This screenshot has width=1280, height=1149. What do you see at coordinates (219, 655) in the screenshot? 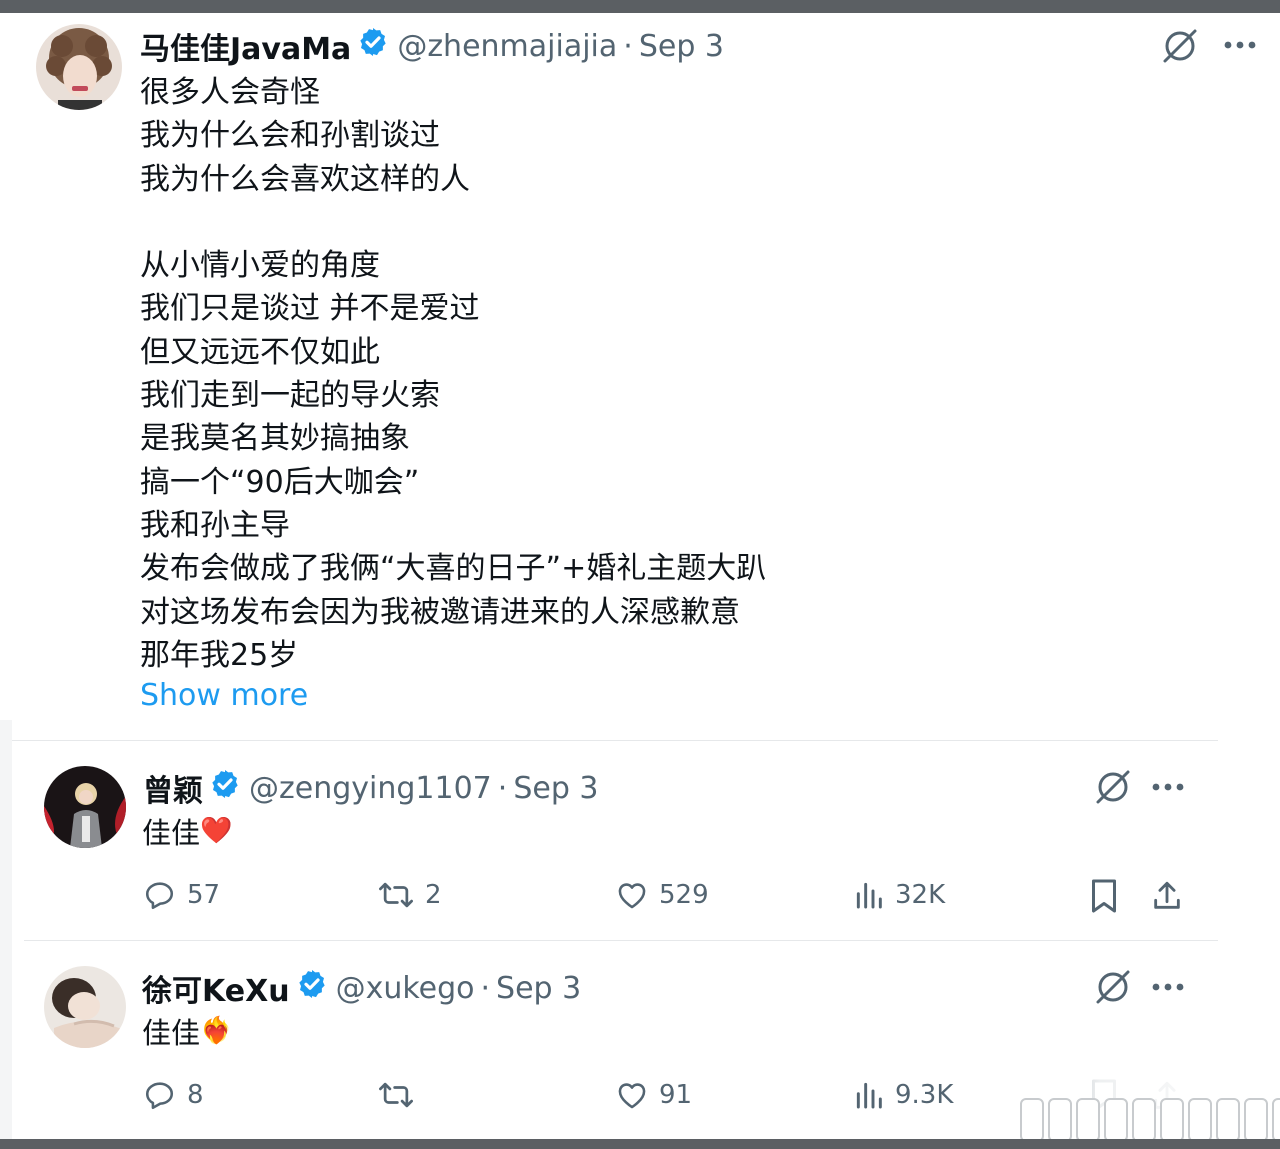
I see `tweet-line: 那年我25岁` at bounding box center [219, 655].